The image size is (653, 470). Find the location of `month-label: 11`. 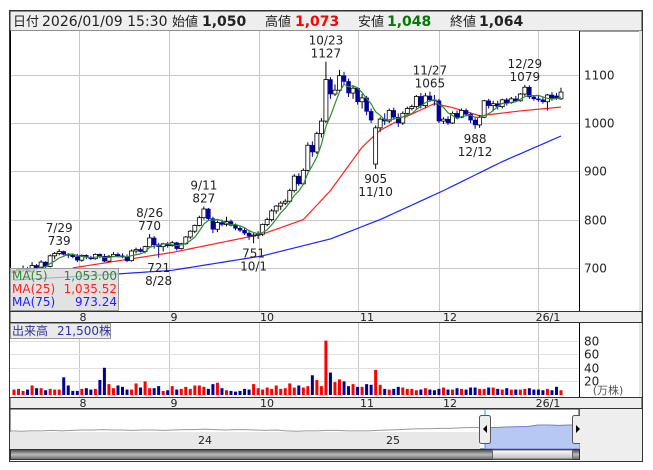

month-label: 11 is located at coordinates (367, 317).